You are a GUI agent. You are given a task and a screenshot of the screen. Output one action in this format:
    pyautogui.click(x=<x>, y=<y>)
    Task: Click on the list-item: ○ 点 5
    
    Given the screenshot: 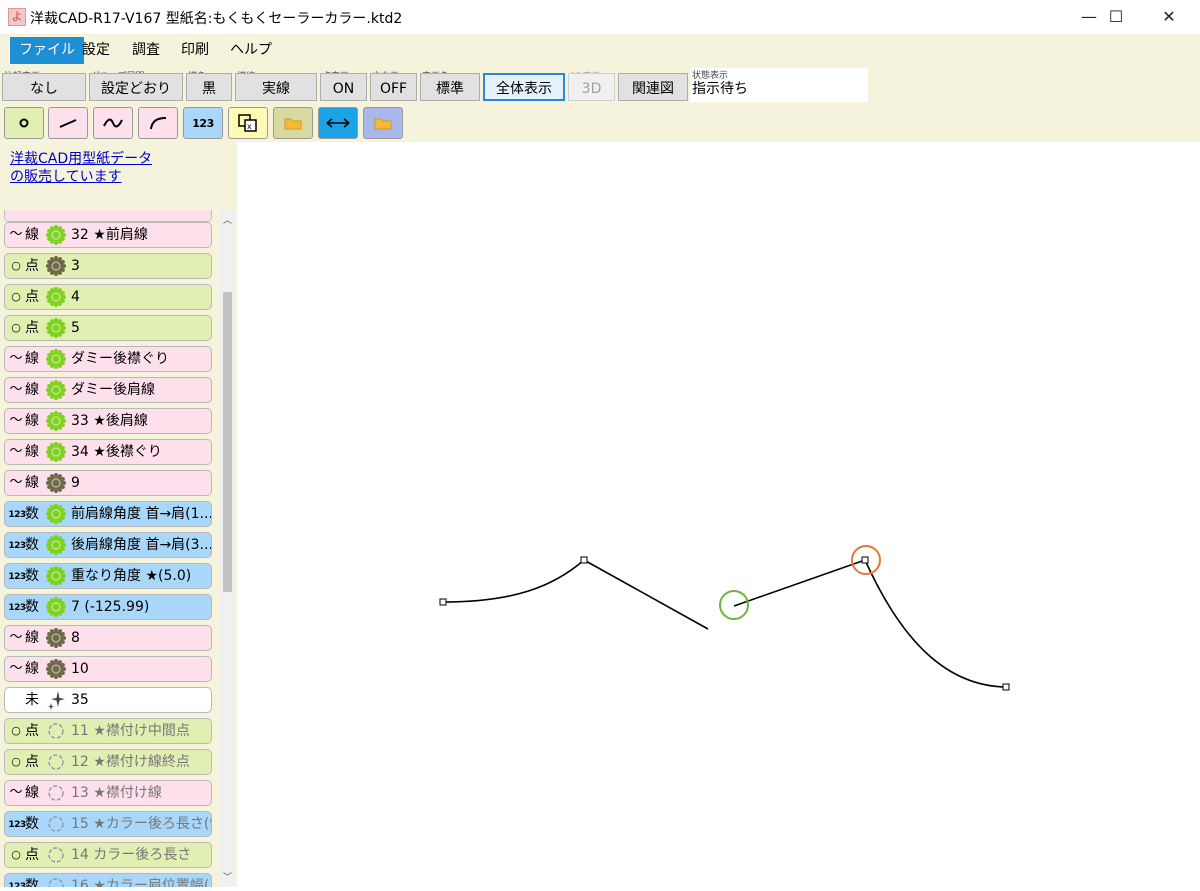 What is the action you would take?
    pyautogui.click(x=108, y=328)
    